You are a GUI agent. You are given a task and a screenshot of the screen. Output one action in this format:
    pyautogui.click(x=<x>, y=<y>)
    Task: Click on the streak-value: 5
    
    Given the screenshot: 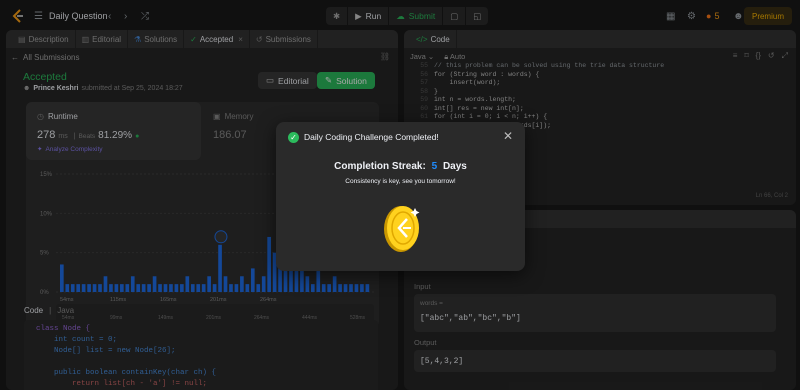 What is the action you would take?
    pyautogui.click(x=434, y=166)
    